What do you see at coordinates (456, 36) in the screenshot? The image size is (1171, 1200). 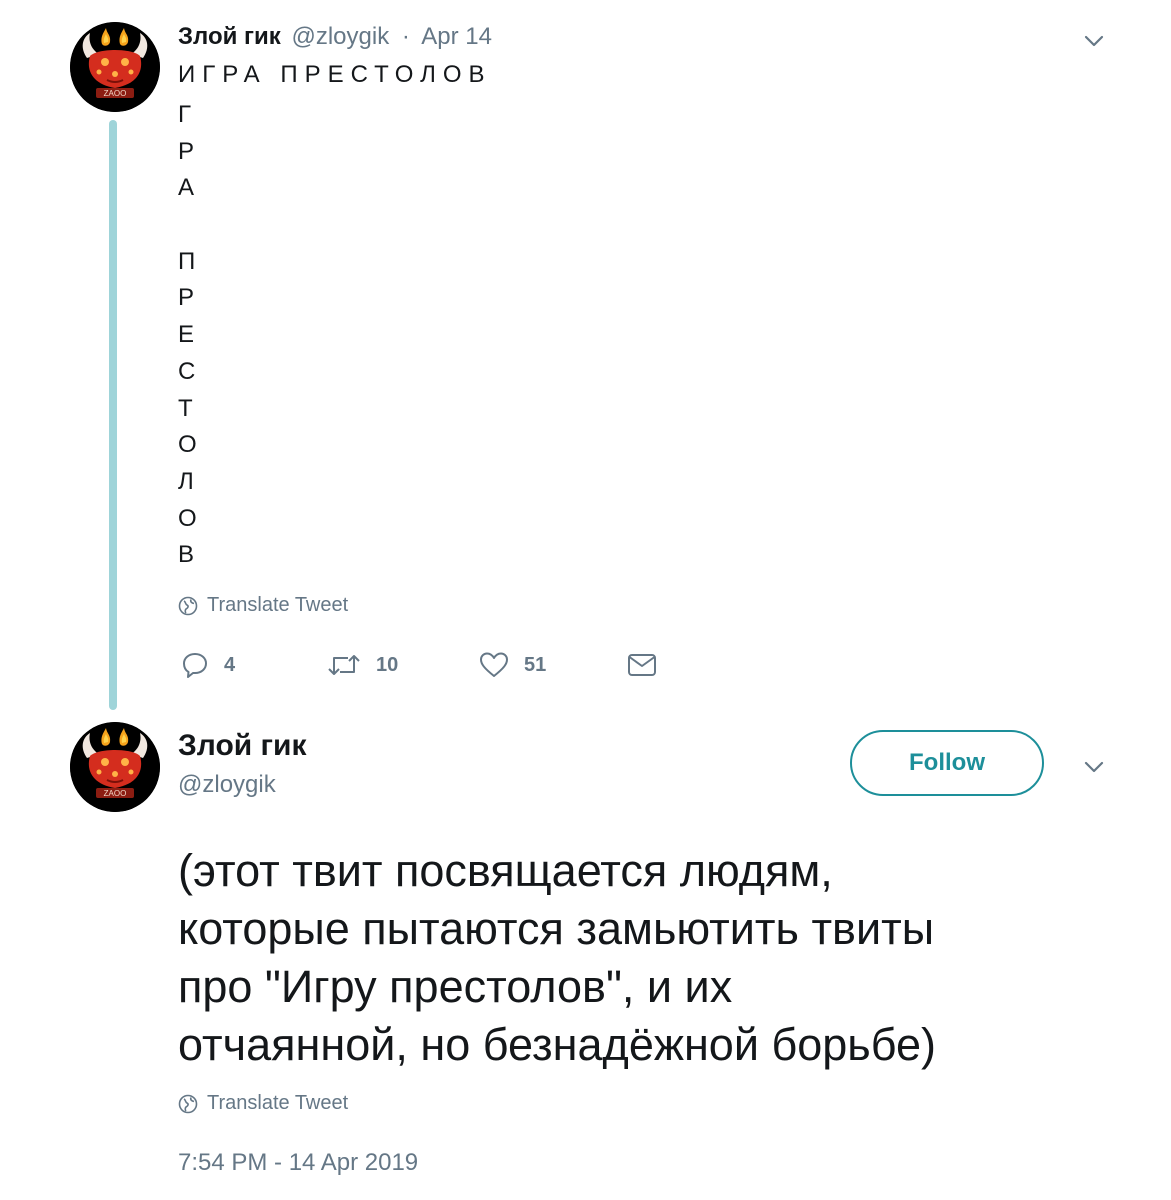 I see `tweet-date: Apr 14` at bounding box center [456, 36].